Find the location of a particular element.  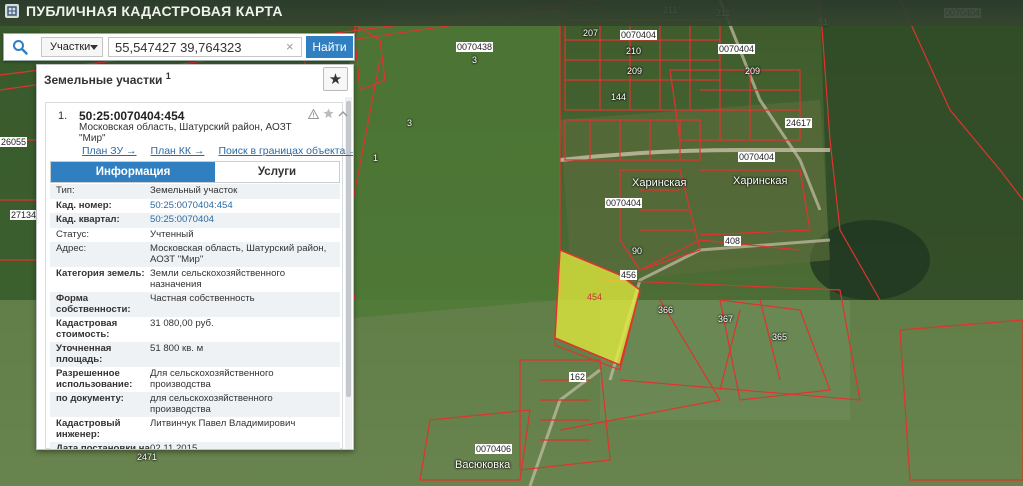

map-label: 162 is located at coordinates (578, 377).